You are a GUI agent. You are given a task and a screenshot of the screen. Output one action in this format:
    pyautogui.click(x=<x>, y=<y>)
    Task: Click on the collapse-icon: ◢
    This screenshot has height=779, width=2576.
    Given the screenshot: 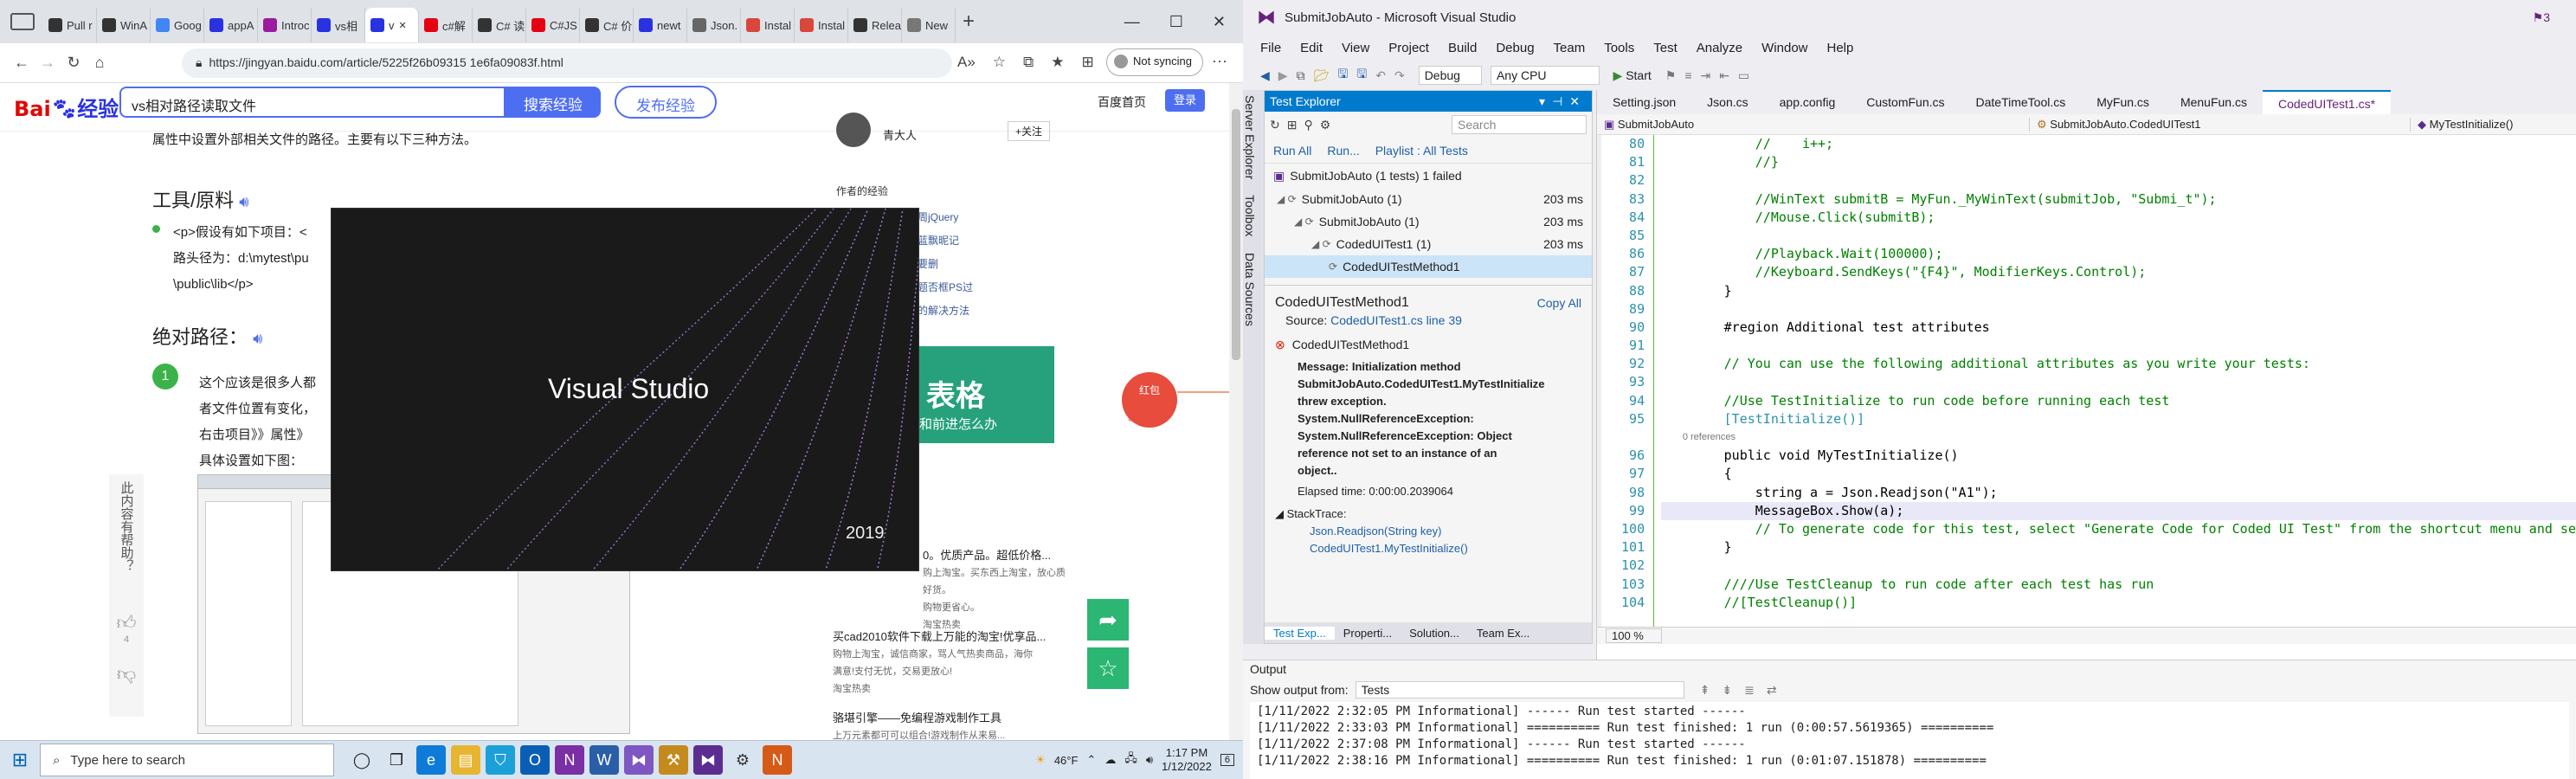 What is the action you would take?
    pyautogui.click(x=1279, y=513)
    